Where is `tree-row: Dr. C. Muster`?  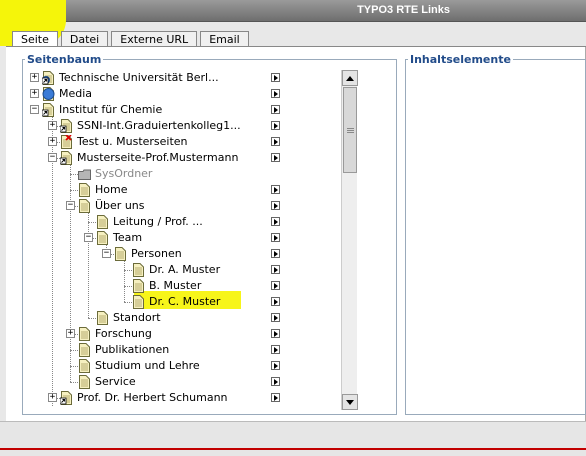 tree-row: Dr. C. Muster is located at coordinates (200, 302).